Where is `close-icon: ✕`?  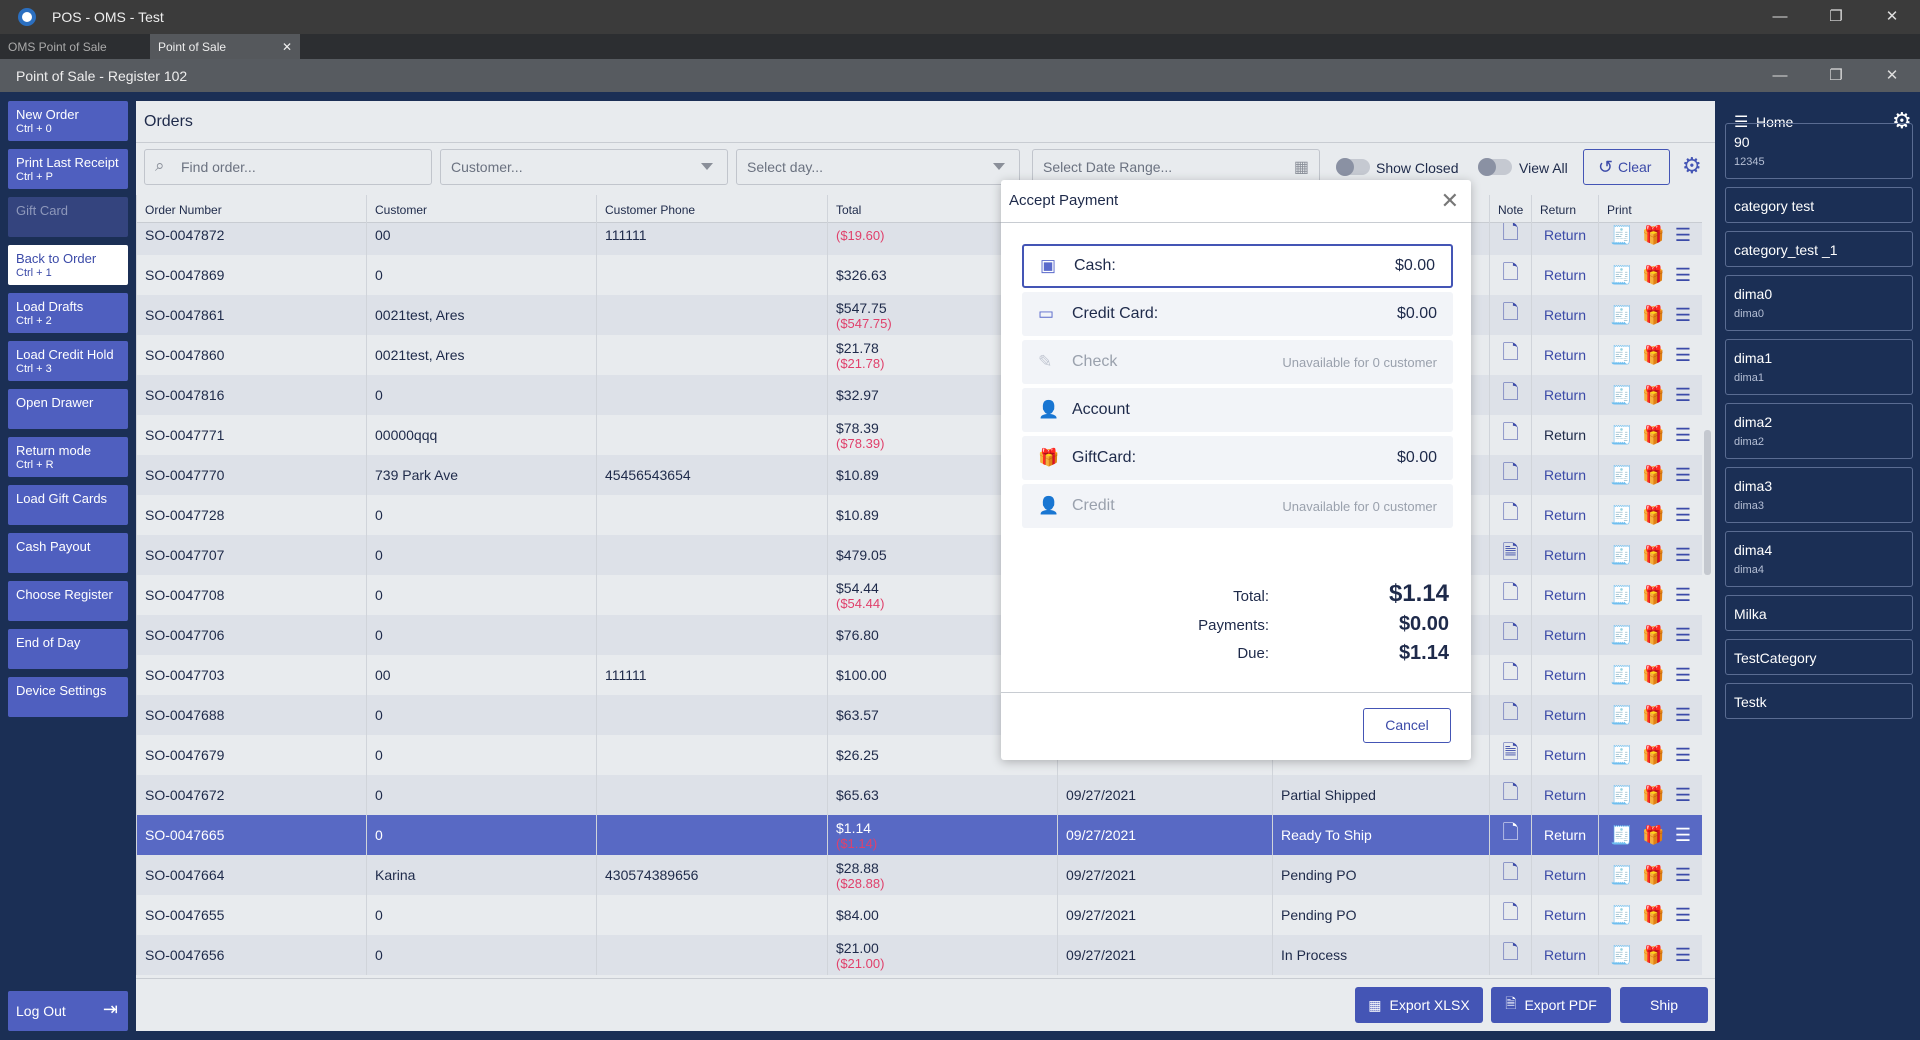
close-icon: ✕ is located at coordinates (1892, 17).